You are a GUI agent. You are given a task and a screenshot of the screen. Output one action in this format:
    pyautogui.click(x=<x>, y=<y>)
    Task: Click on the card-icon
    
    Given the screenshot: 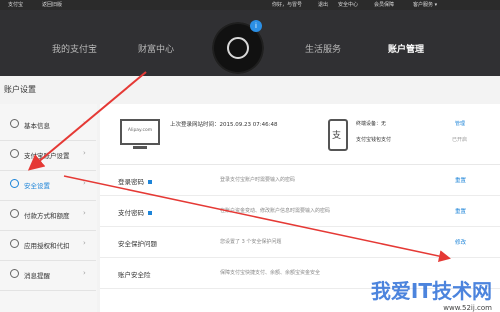 What is the action you would take?
    pyautogui.click(x=14, y=213)
    